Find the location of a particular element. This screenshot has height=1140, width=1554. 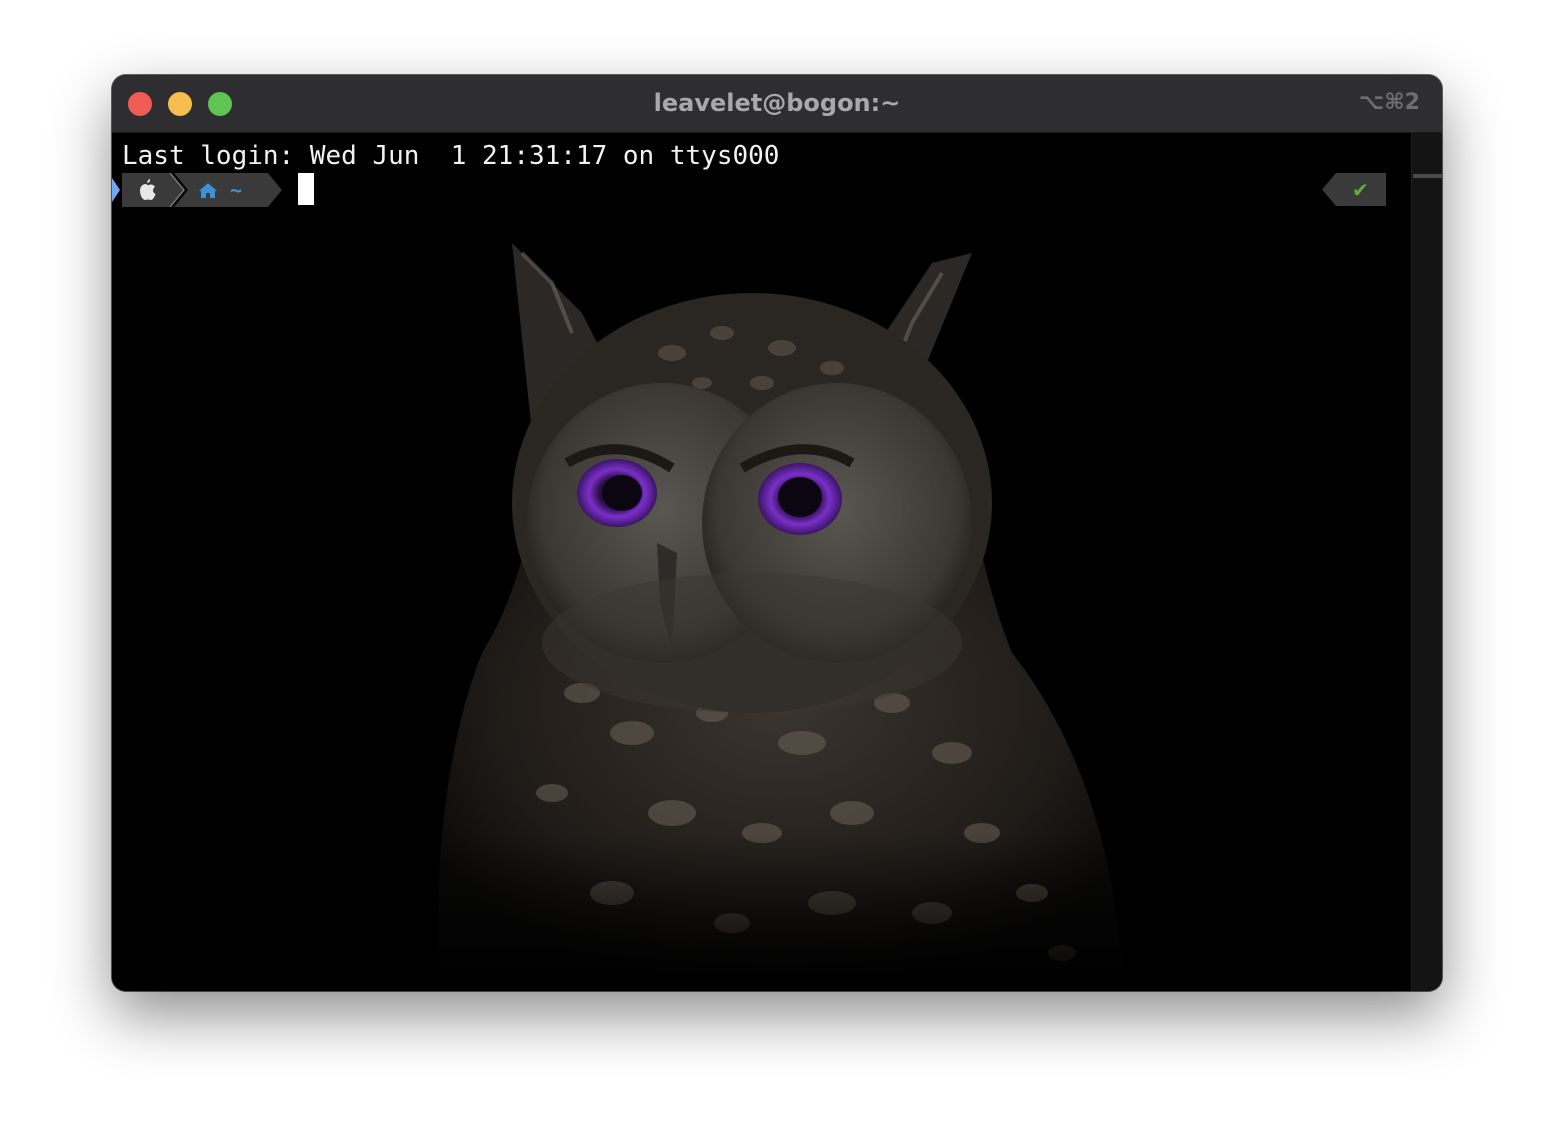

checkmark-icon: ✔ is located at coordinates (1360, 190).